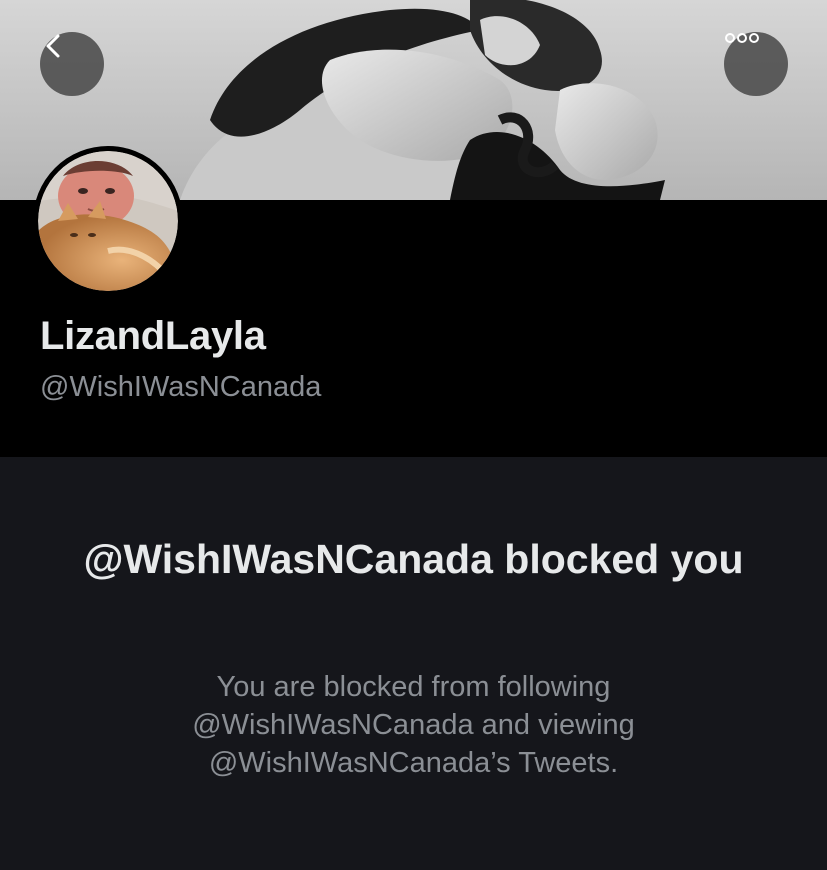  What do you see at coordinates (181, 387) in the screenshot?
I see `user-handle: @WishIWasNCanada` at bounding box center [181, 387].